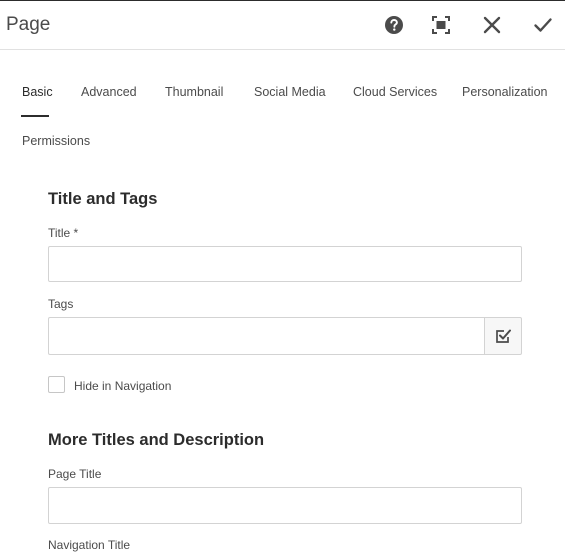  What do you see at coordinates (103, 199) in the screenshot?
I see `section-title-tags: Title and Tags` at bounding box center [103, 199].